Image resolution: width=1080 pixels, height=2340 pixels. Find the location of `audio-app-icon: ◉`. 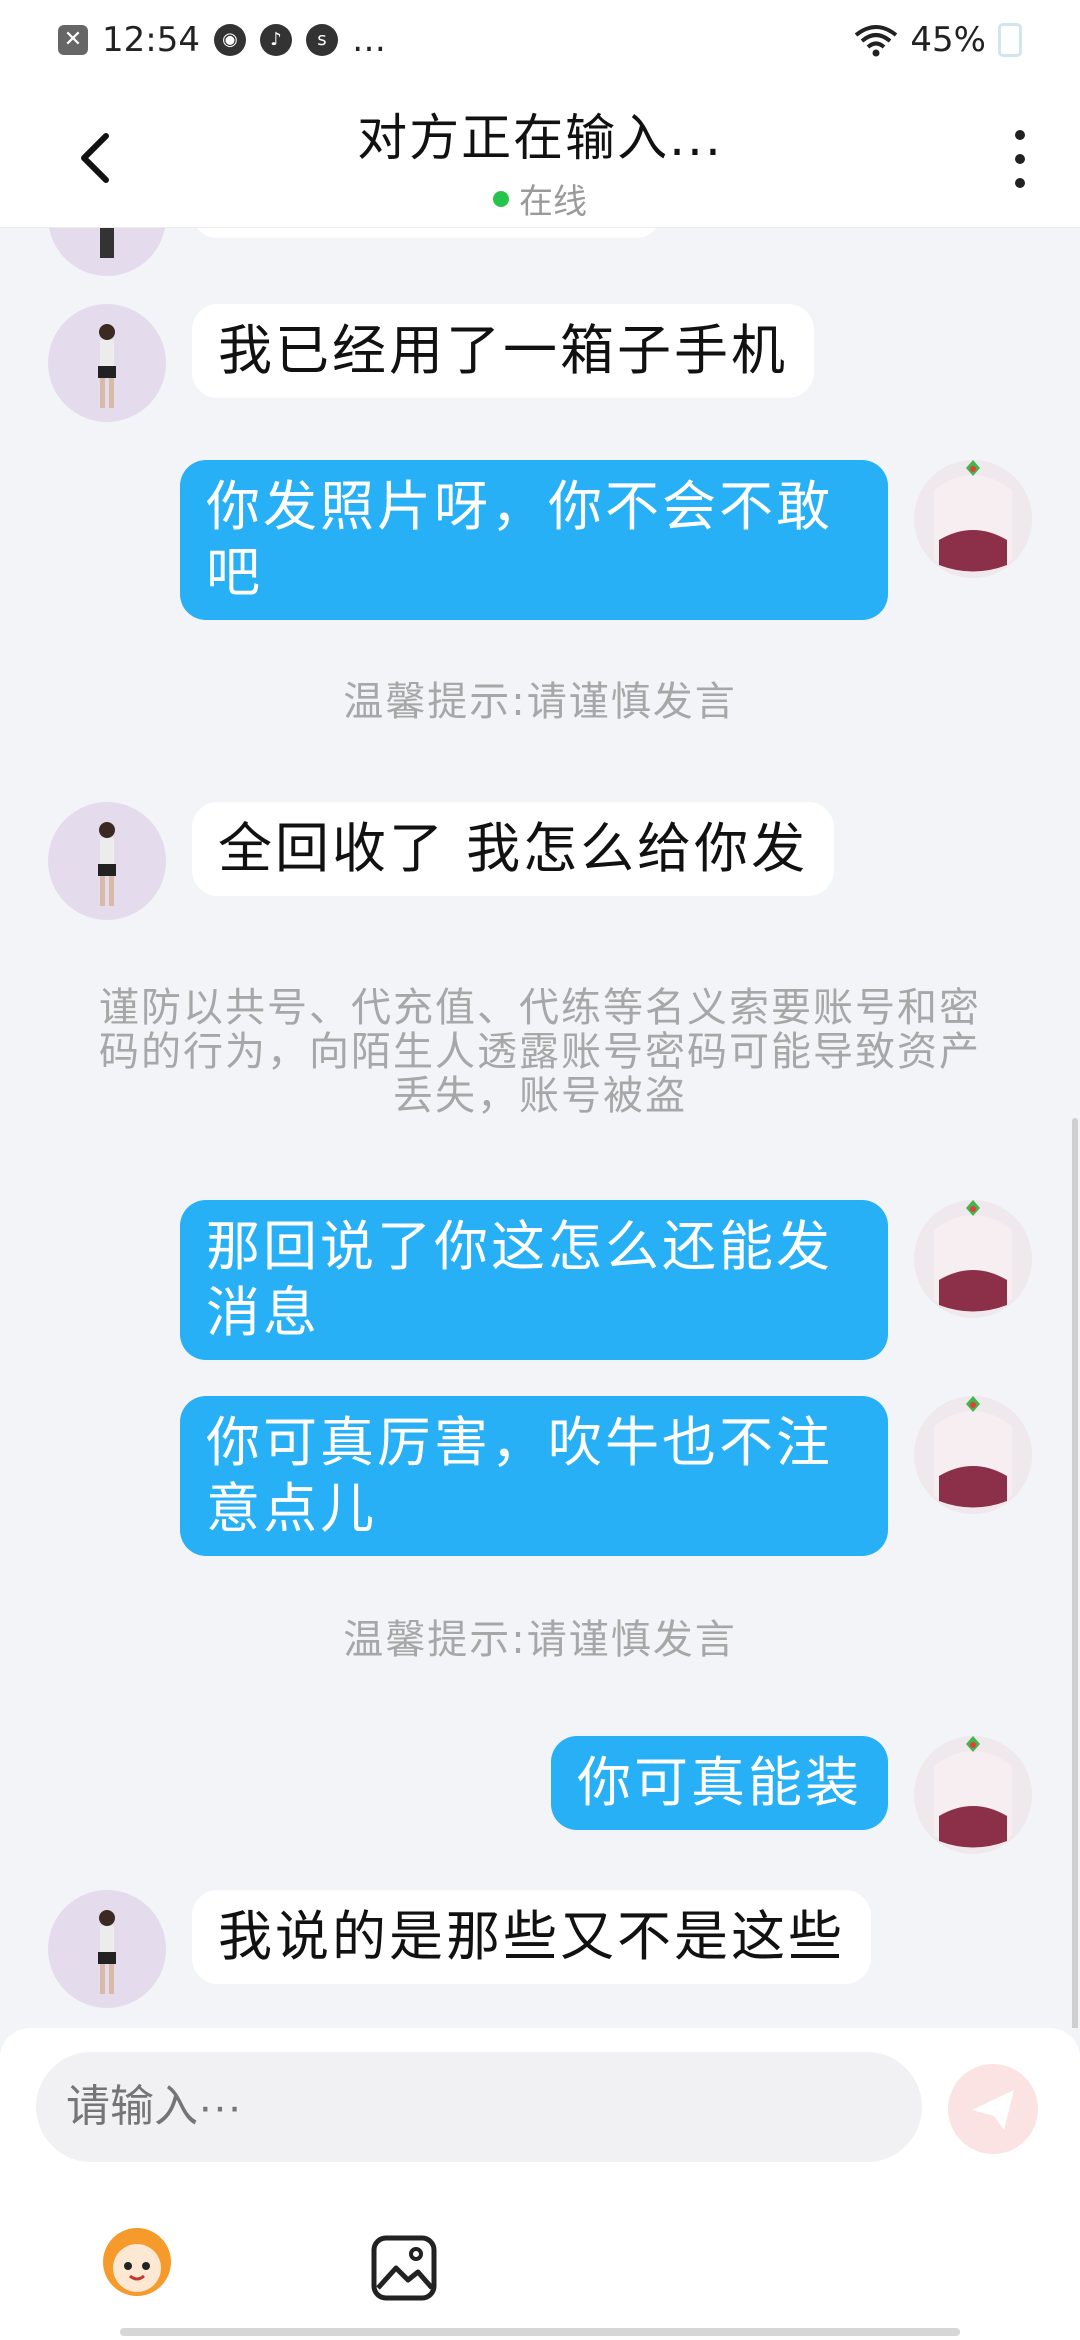

audio-app-icon: ◉ is located at coordinates (229, 40).